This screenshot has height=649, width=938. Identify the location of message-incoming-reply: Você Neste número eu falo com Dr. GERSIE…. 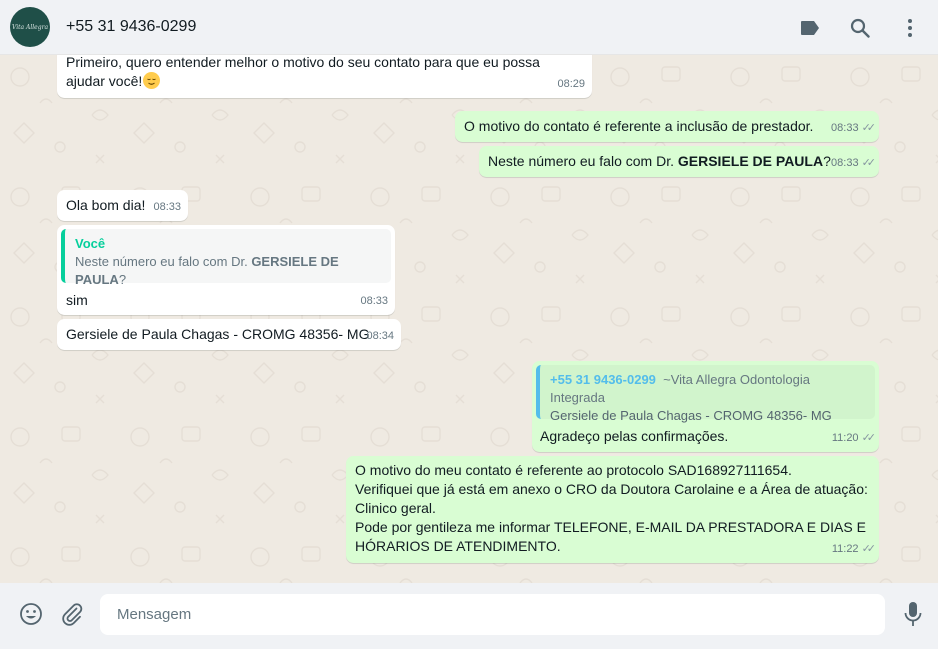
(226, 270).